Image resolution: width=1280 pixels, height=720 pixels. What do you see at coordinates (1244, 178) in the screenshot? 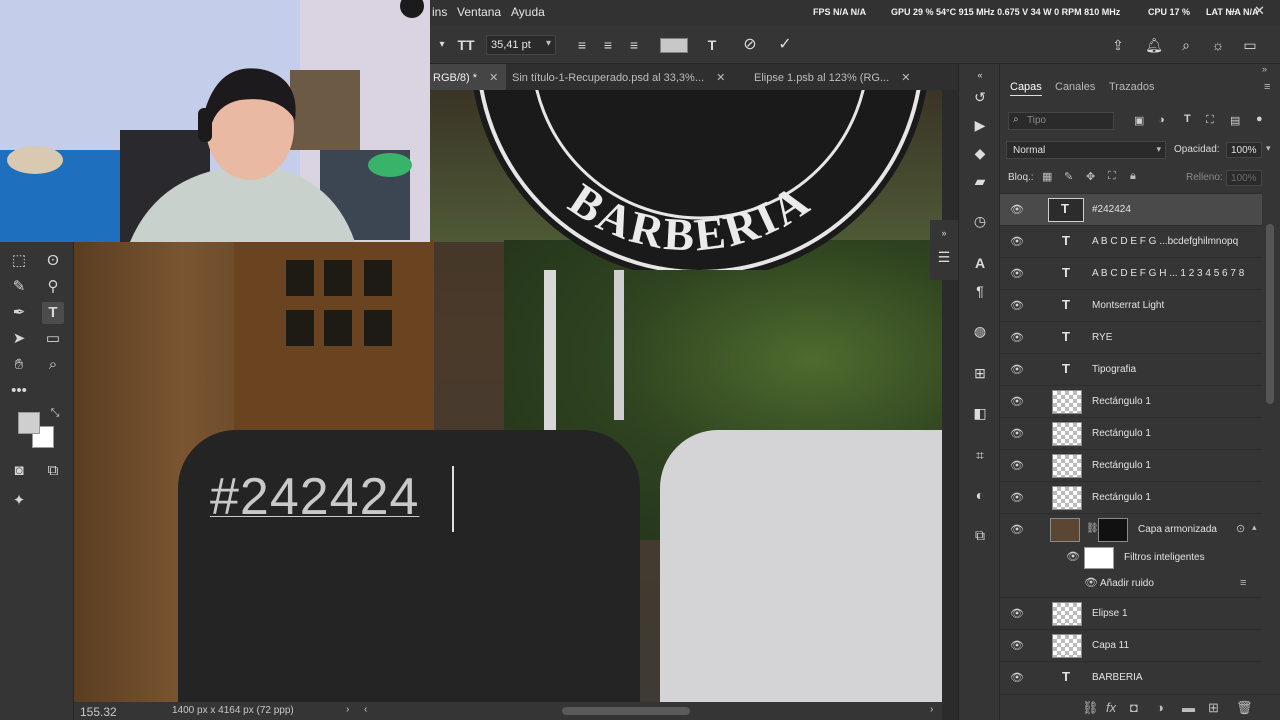
I see `fill-input: 100%` at bounding box center [1244, 178].